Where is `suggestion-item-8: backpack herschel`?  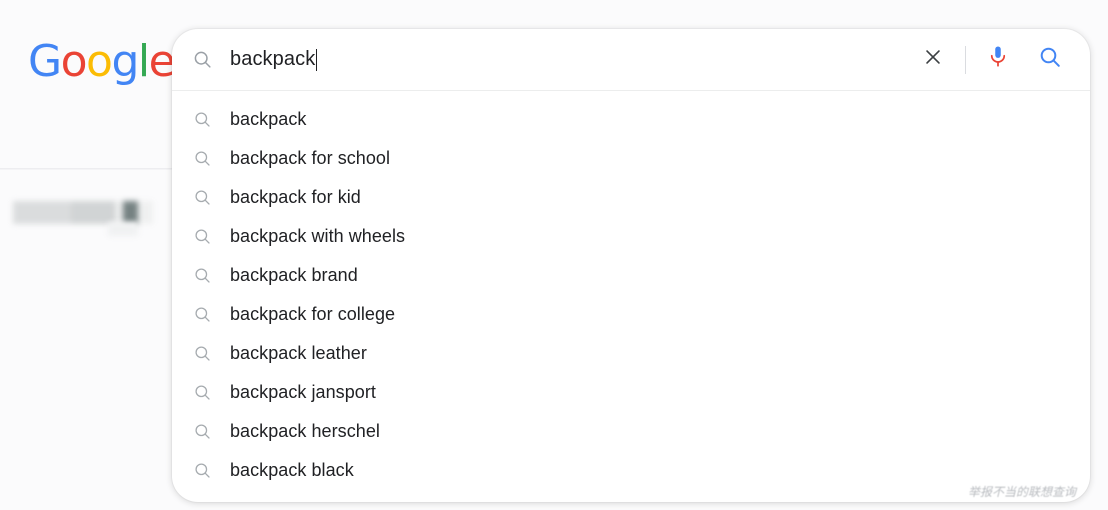
suggestion-item-8: backpack herschel is located at coordinates (631, 431).